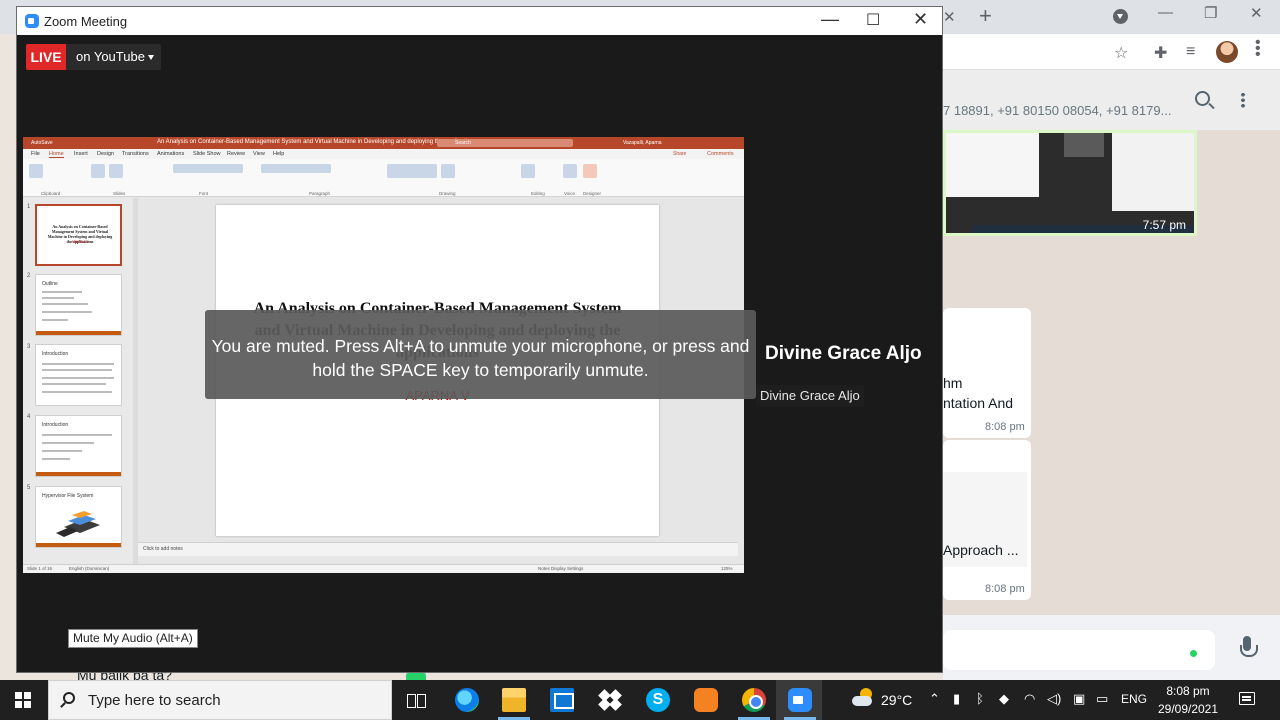  Describe the element at coordinates (1079, 650) in the screenshot. I see `message-input` at that location.